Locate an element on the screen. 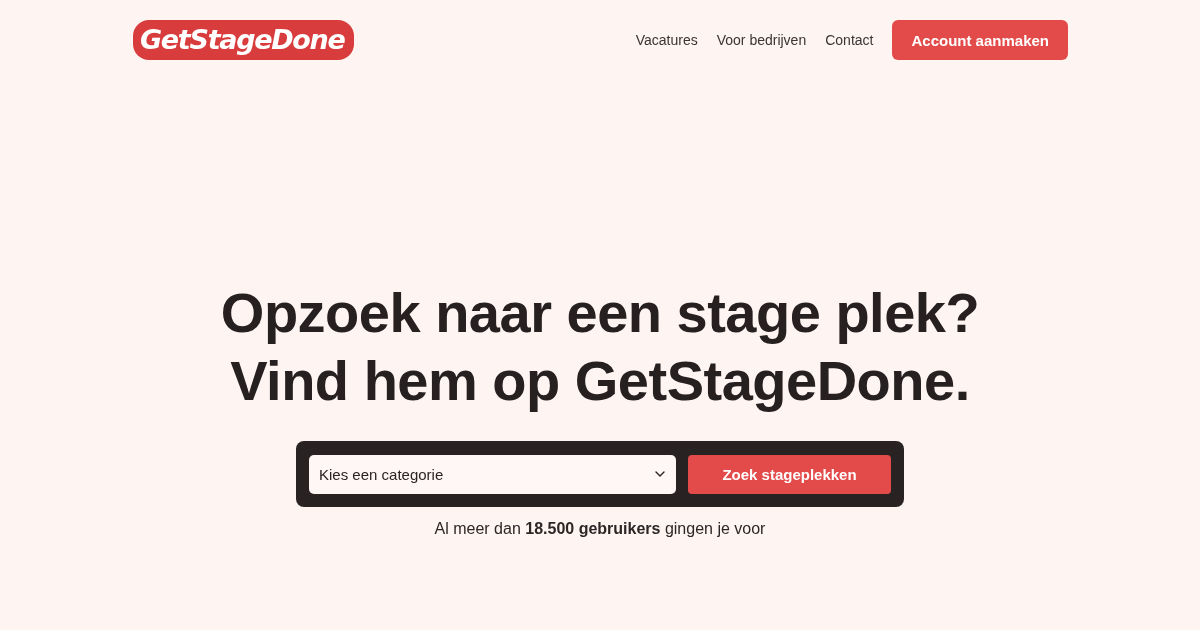  hero-heading: Opzoek naar een stage plek? is located at coordinates (600, 313).